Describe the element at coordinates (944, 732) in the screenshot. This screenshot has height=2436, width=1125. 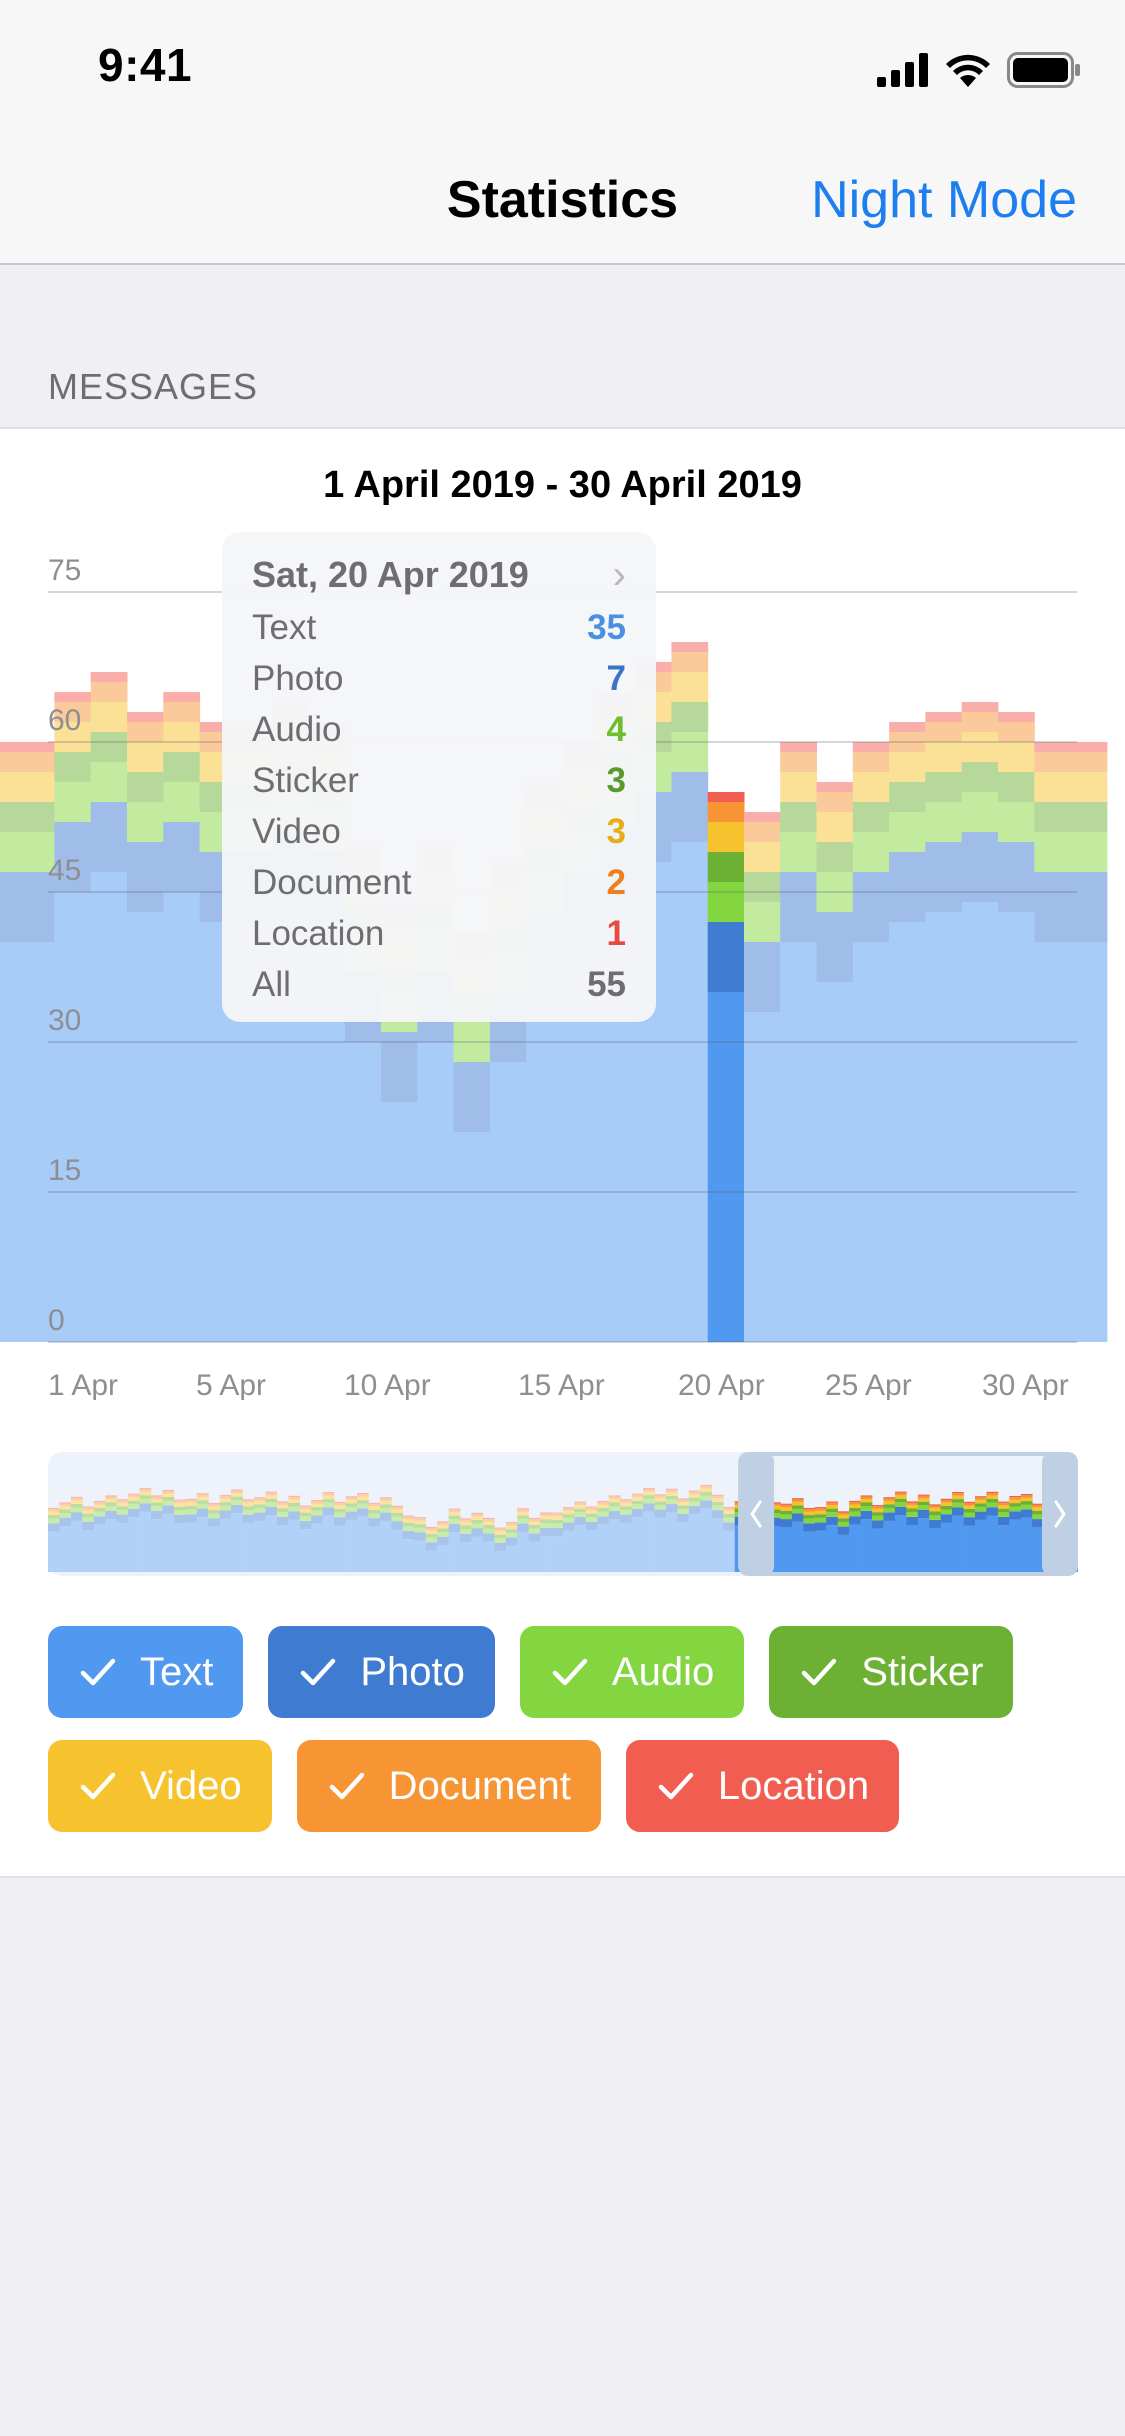
I see `bar-segment-document` at that location.